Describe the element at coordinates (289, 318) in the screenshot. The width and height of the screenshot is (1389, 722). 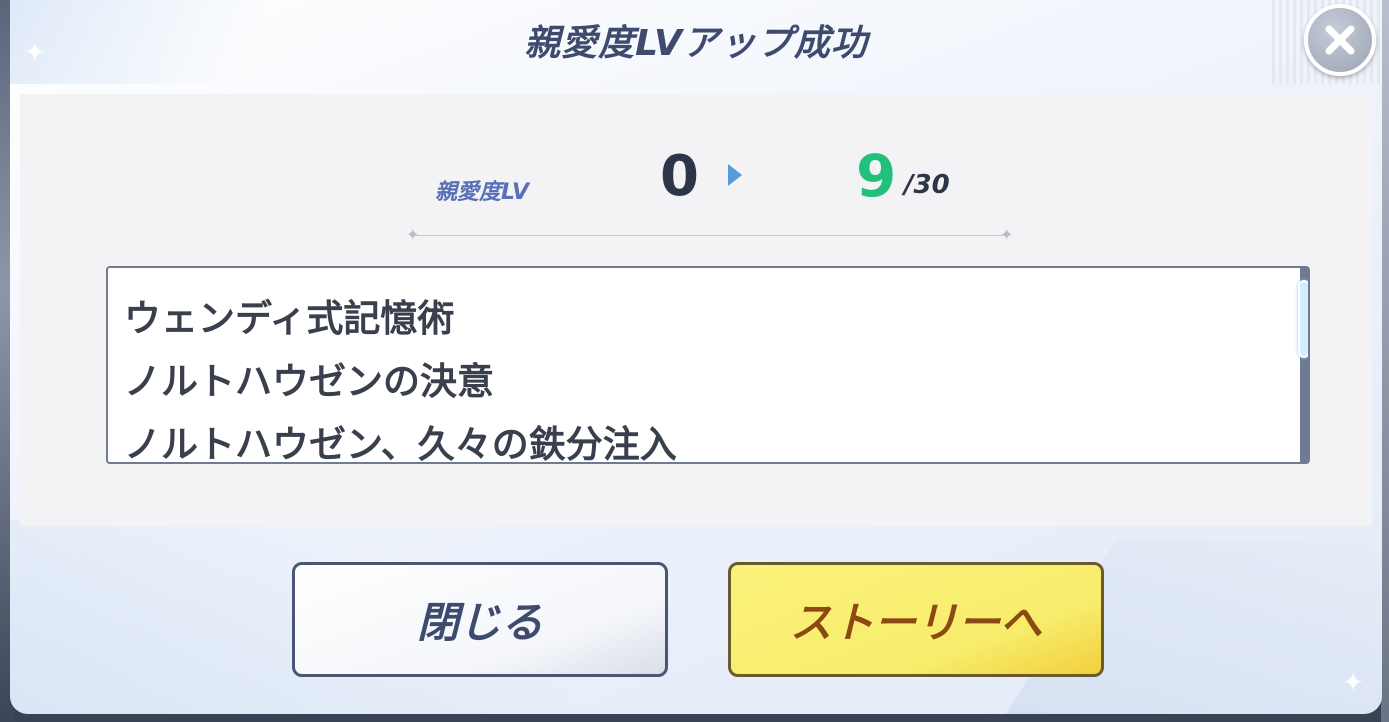
I see `list-item: ウェンディ式記憶術` at that location.